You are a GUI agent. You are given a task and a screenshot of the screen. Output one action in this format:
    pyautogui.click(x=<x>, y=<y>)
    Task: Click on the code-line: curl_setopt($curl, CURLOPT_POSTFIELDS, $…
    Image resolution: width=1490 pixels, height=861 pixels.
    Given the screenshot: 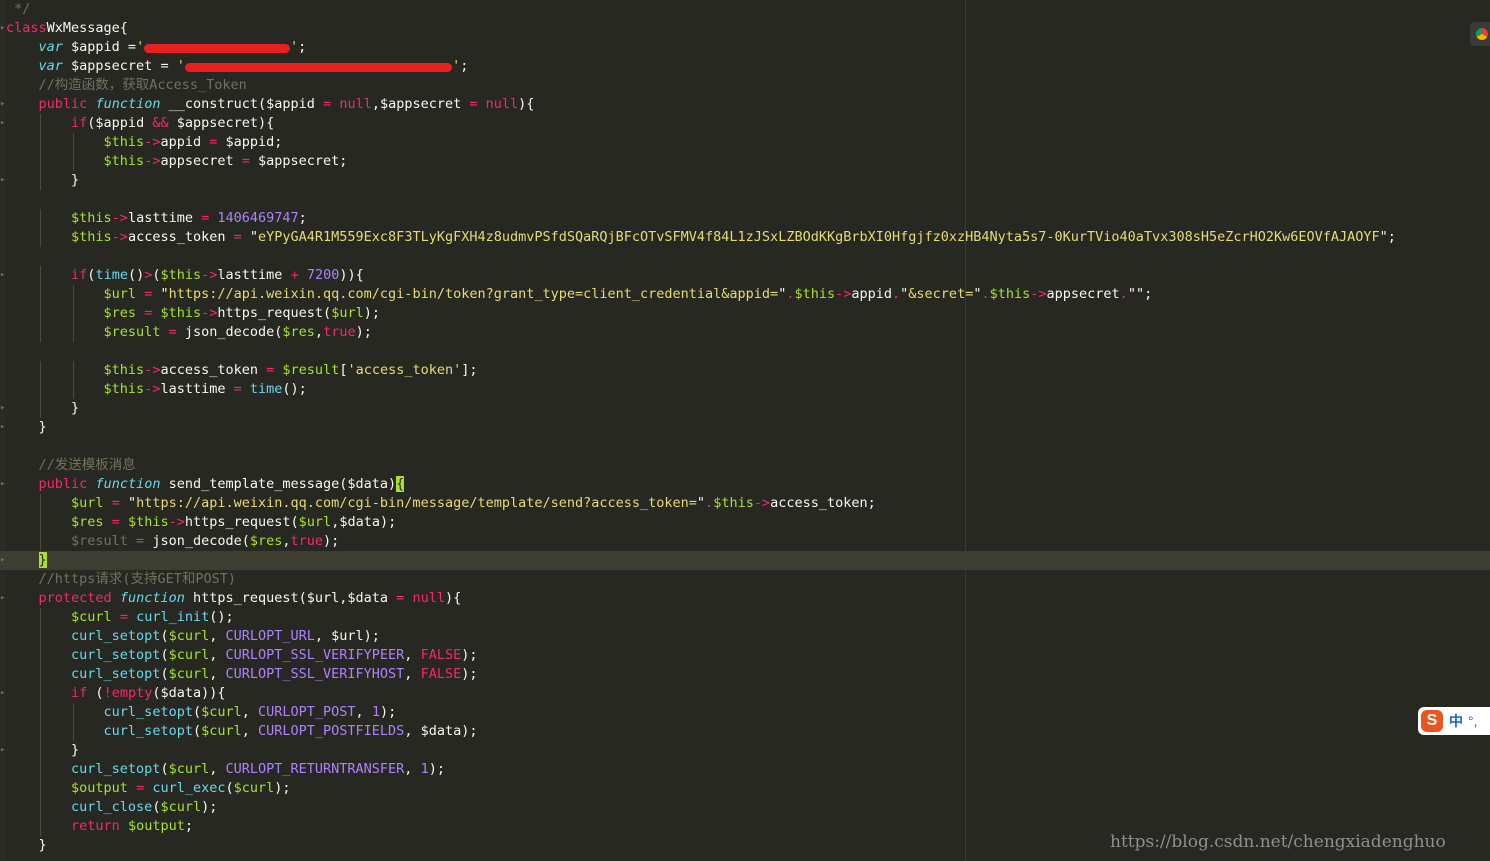 What is the action you would take?
    pyautogui.click(x=745, y=731)
    